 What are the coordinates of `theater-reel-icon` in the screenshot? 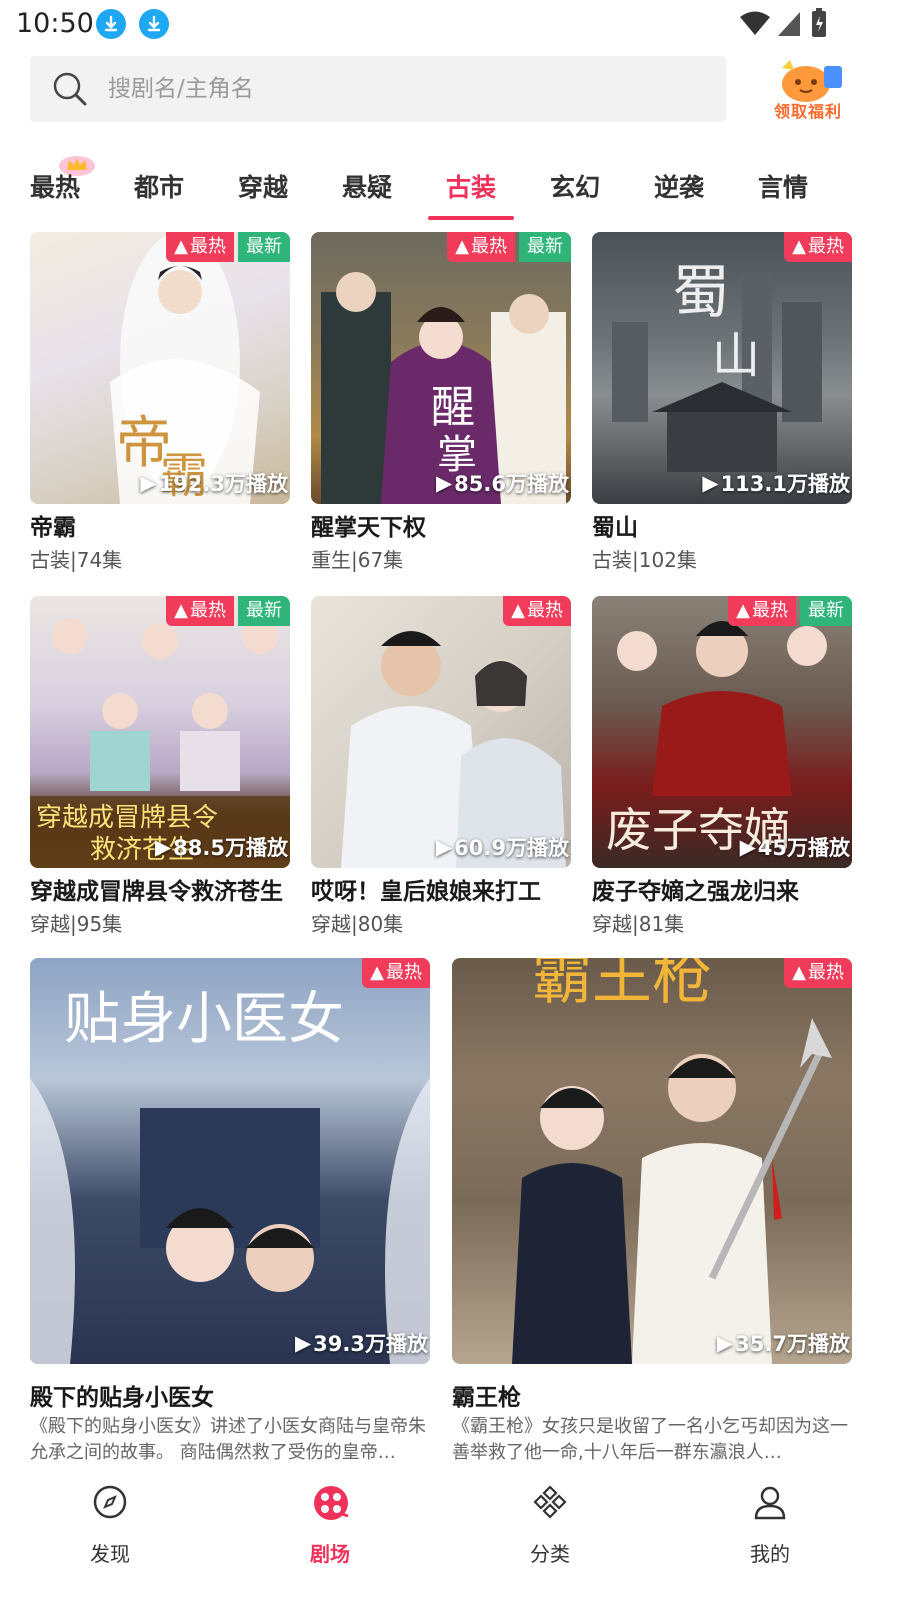 It's located at (331, 1503).